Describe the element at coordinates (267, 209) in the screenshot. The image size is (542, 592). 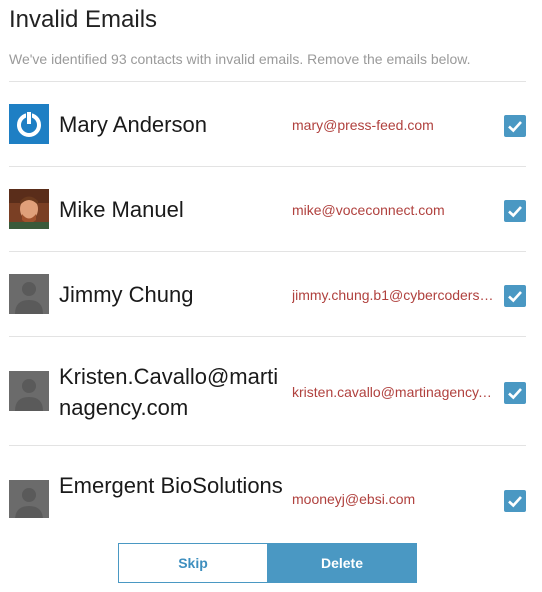
I see `contact-row: Mike Manuel mike@voceconnect.com` at that location.